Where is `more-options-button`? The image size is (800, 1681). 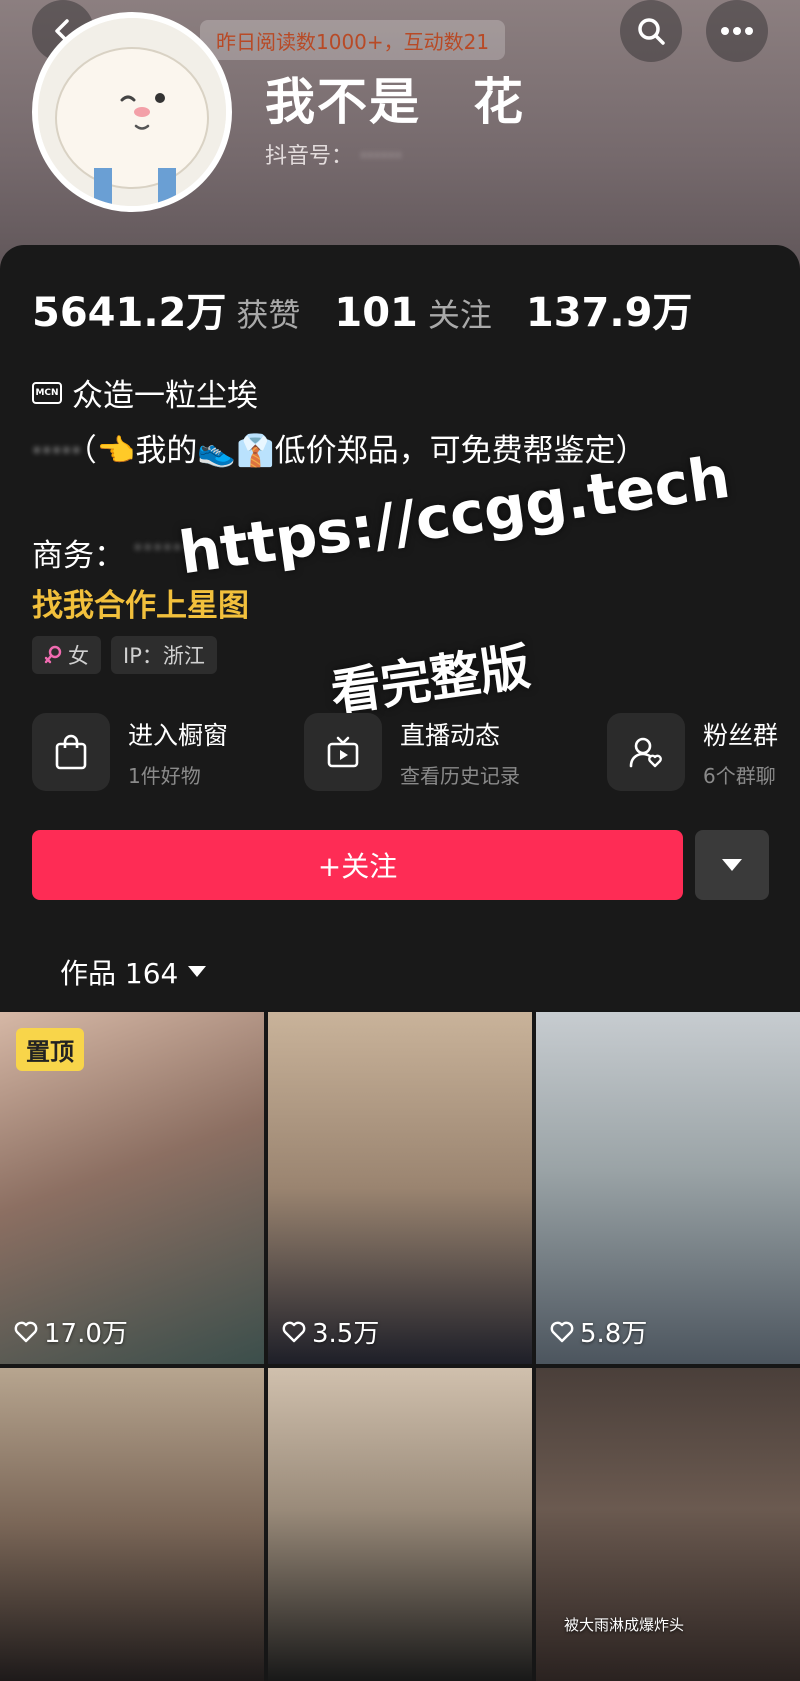 more-options-button is located at coordinates (737, 31).